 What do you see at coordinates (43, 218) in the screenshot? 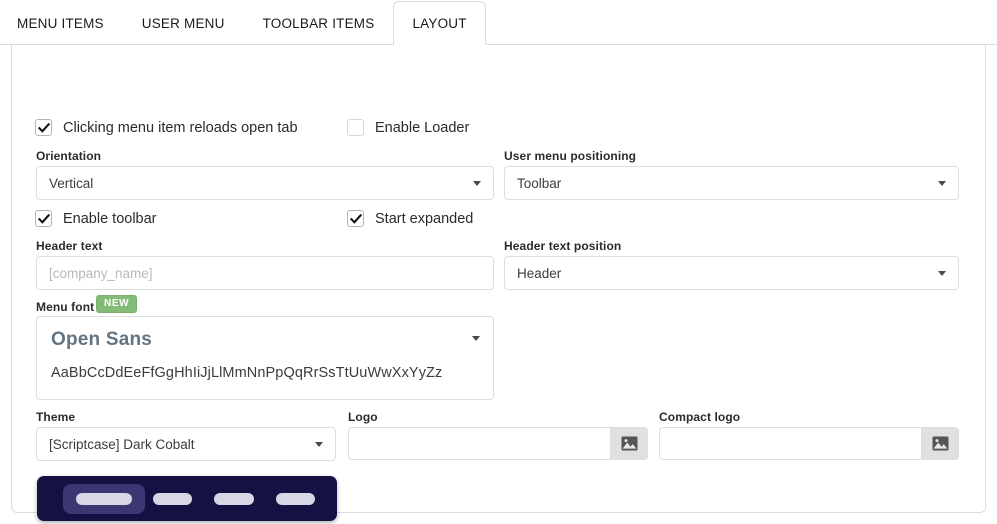
I see `enable-toolbar-checkbox` at bounding box center [43, 218].